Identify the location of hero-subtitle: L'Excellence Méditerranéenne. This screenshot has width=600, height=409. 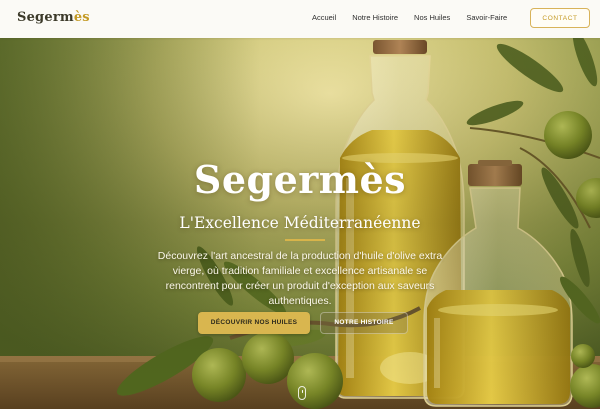
(300, 223).